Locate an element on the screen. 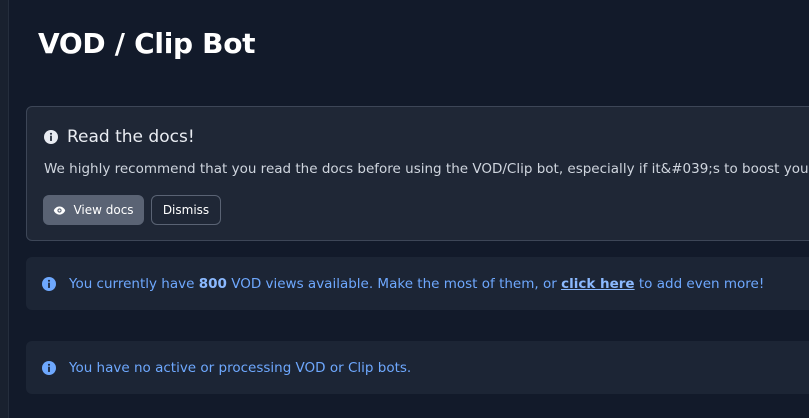 The width and height of the screenshot is (809, 418). vod-views-count: 800 is located at coordinates (212, 283).